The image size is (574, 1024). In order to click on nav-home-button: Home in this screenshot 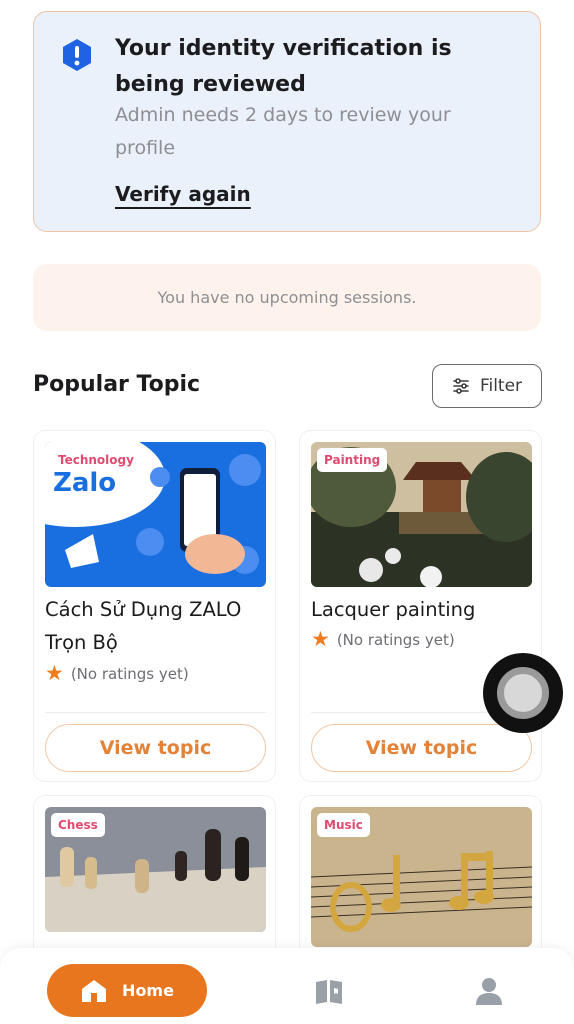, I will do `click(127, 990)`.